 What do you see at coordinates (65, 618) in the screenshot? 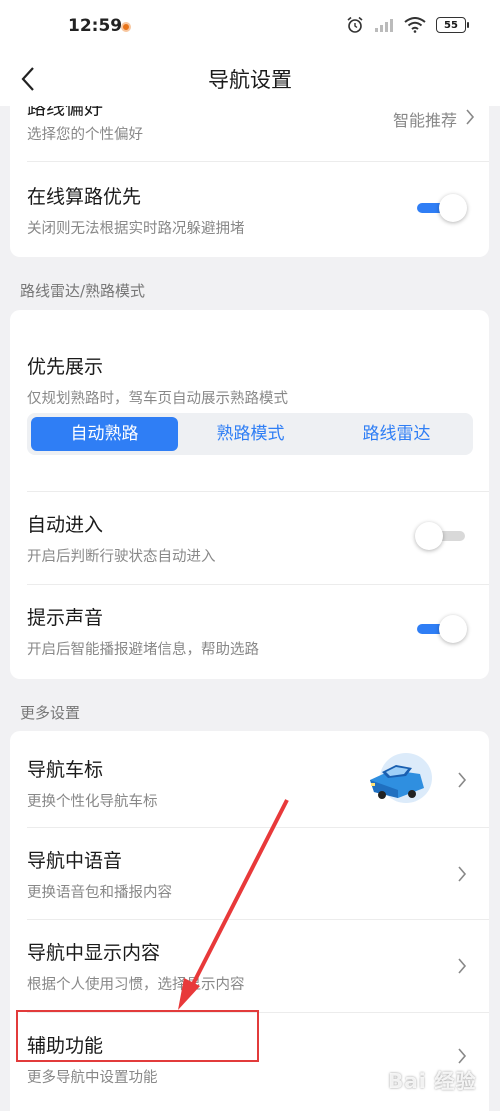
I see `sound-title: 提示声音` at bounding box center [65, 618].